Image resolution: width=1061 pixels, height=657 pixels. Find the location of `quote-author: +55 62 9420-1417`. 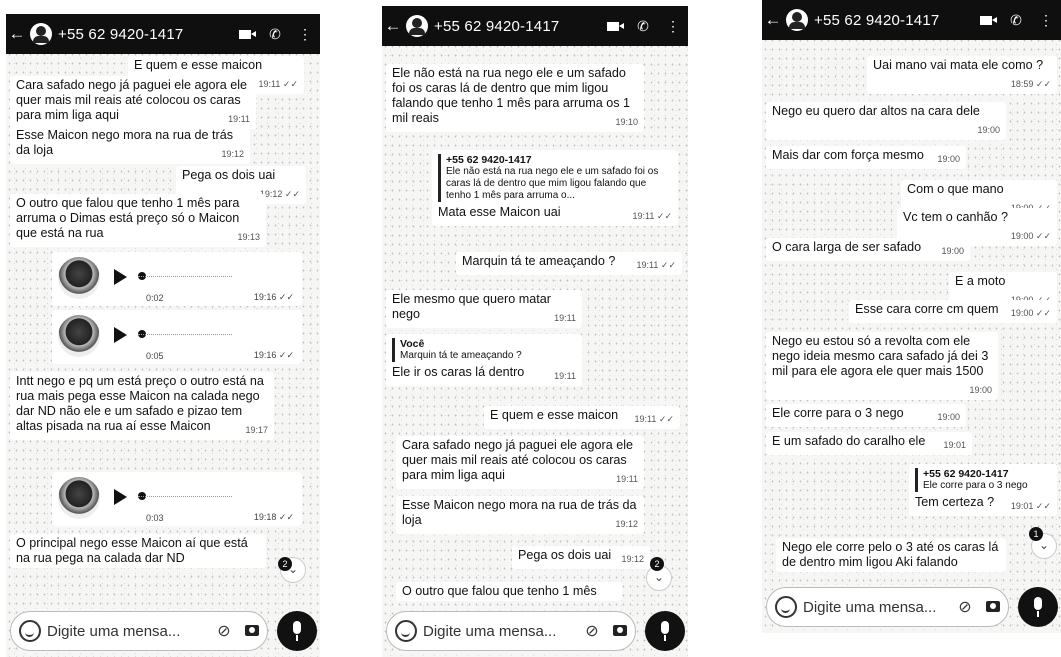

quote-author: +55 62 9420-1417 is located at coordinates (489, 160).